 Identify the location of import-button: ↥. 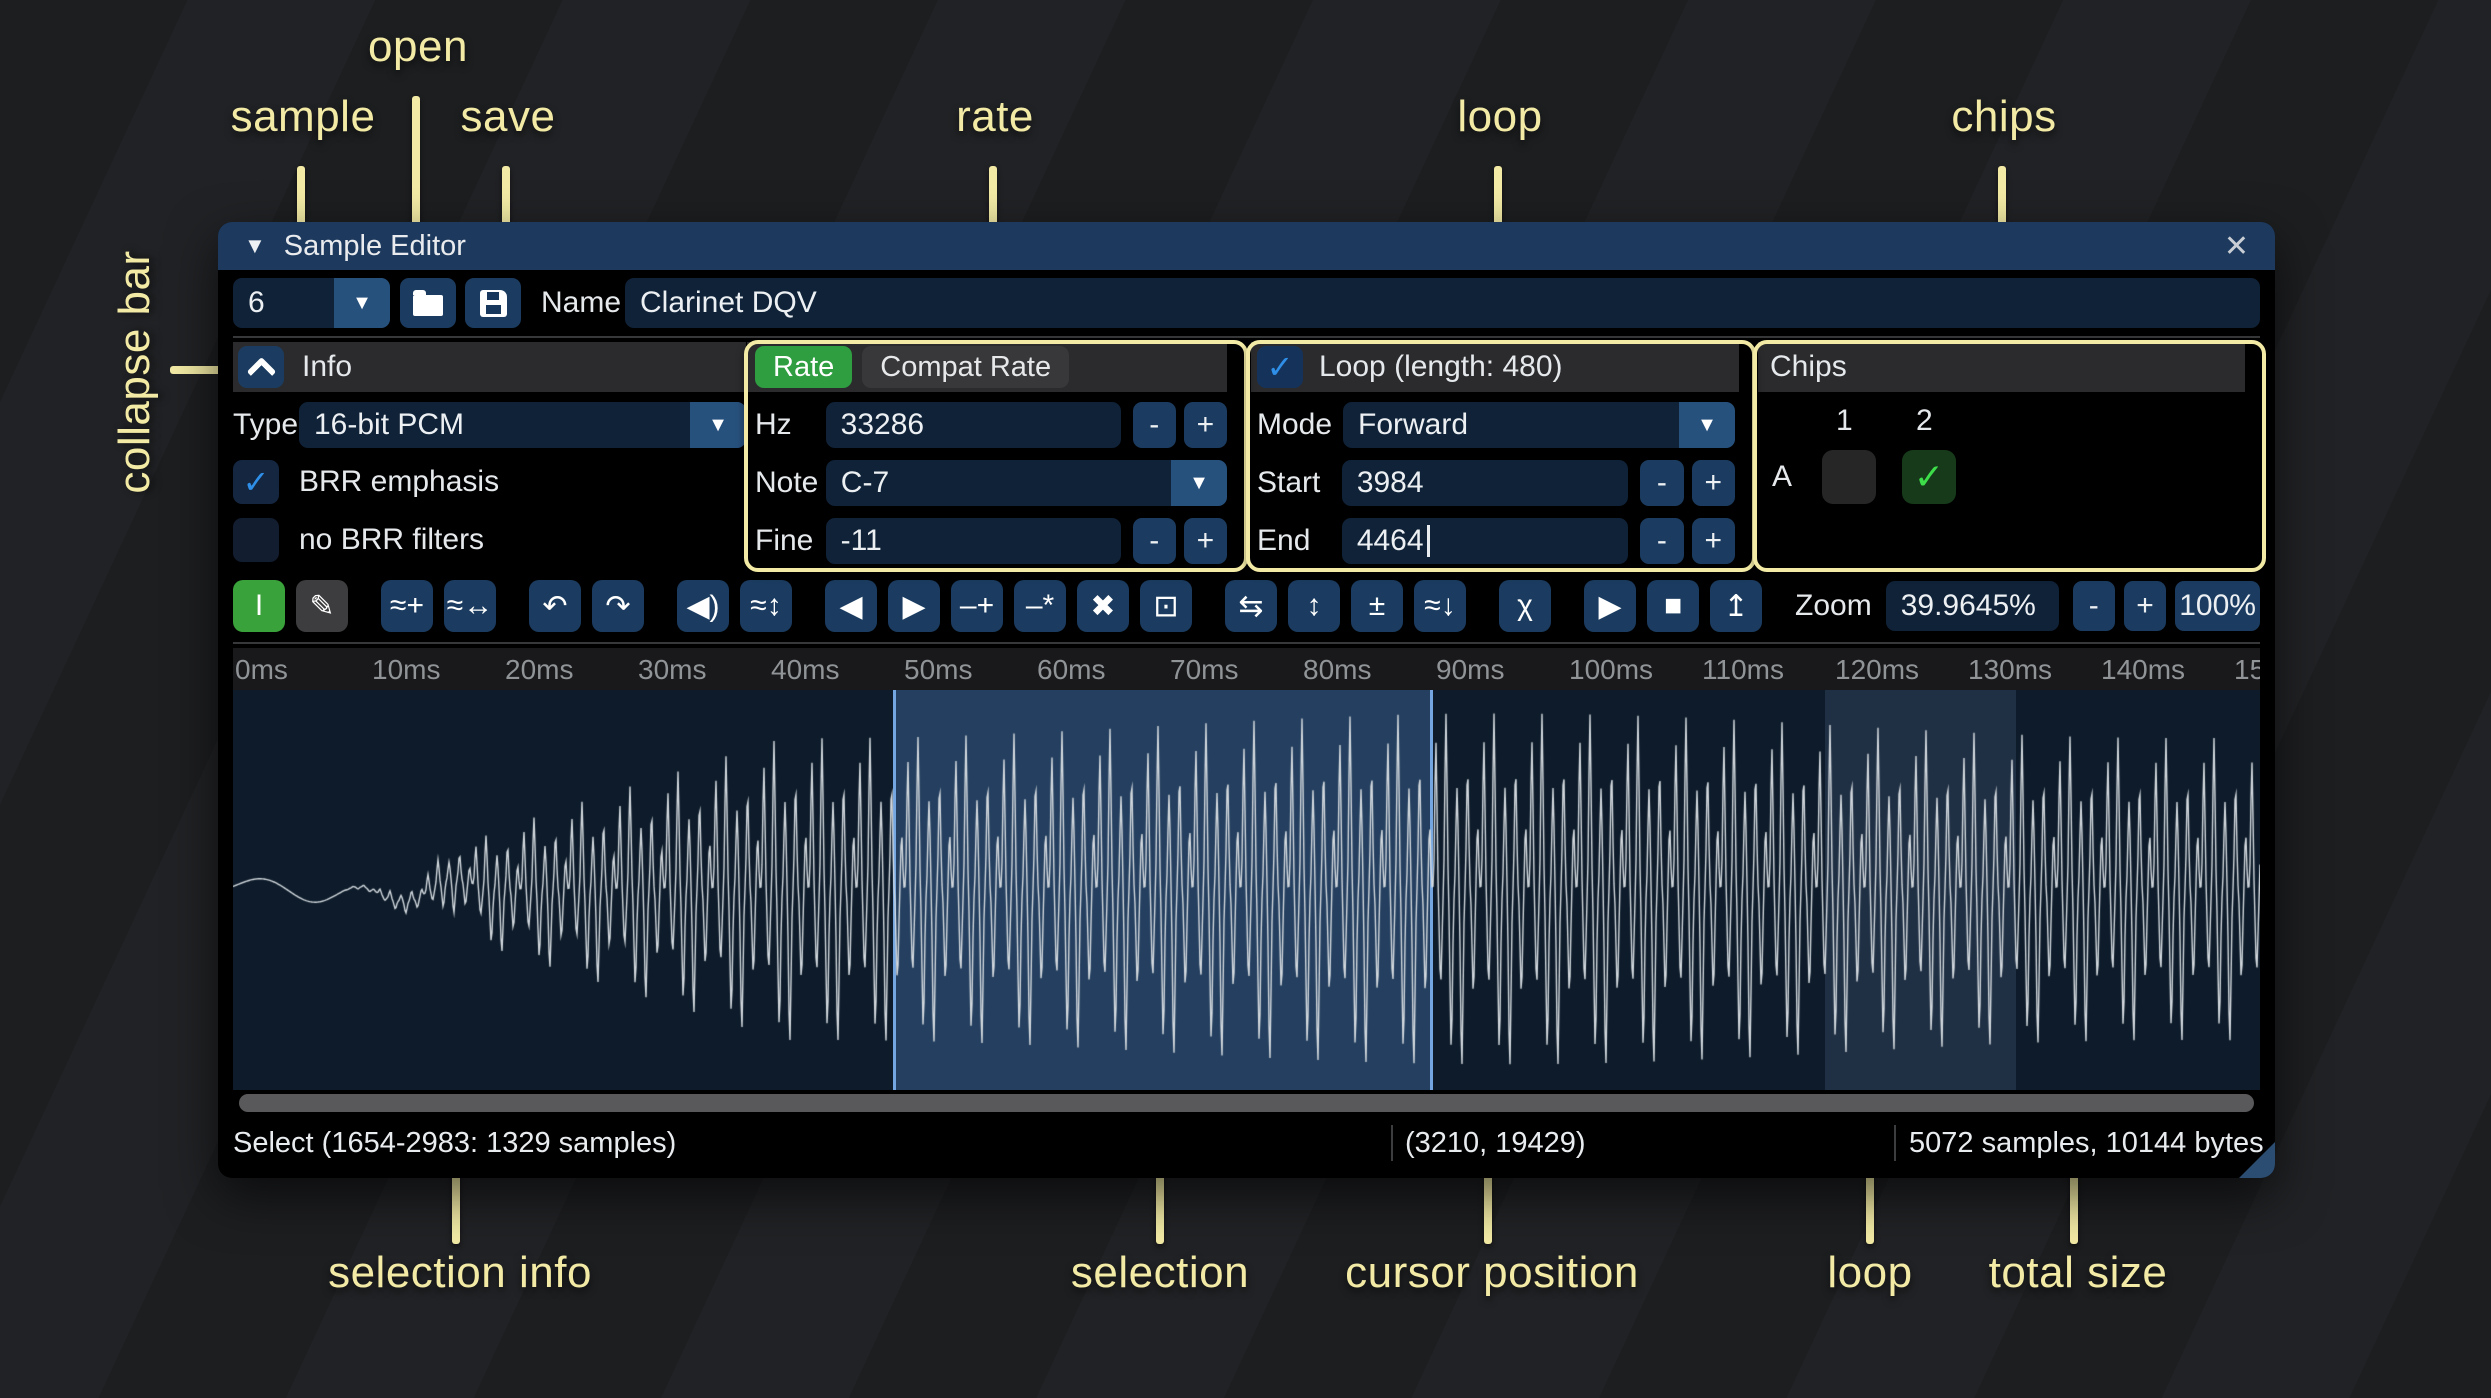
(1736, 606).